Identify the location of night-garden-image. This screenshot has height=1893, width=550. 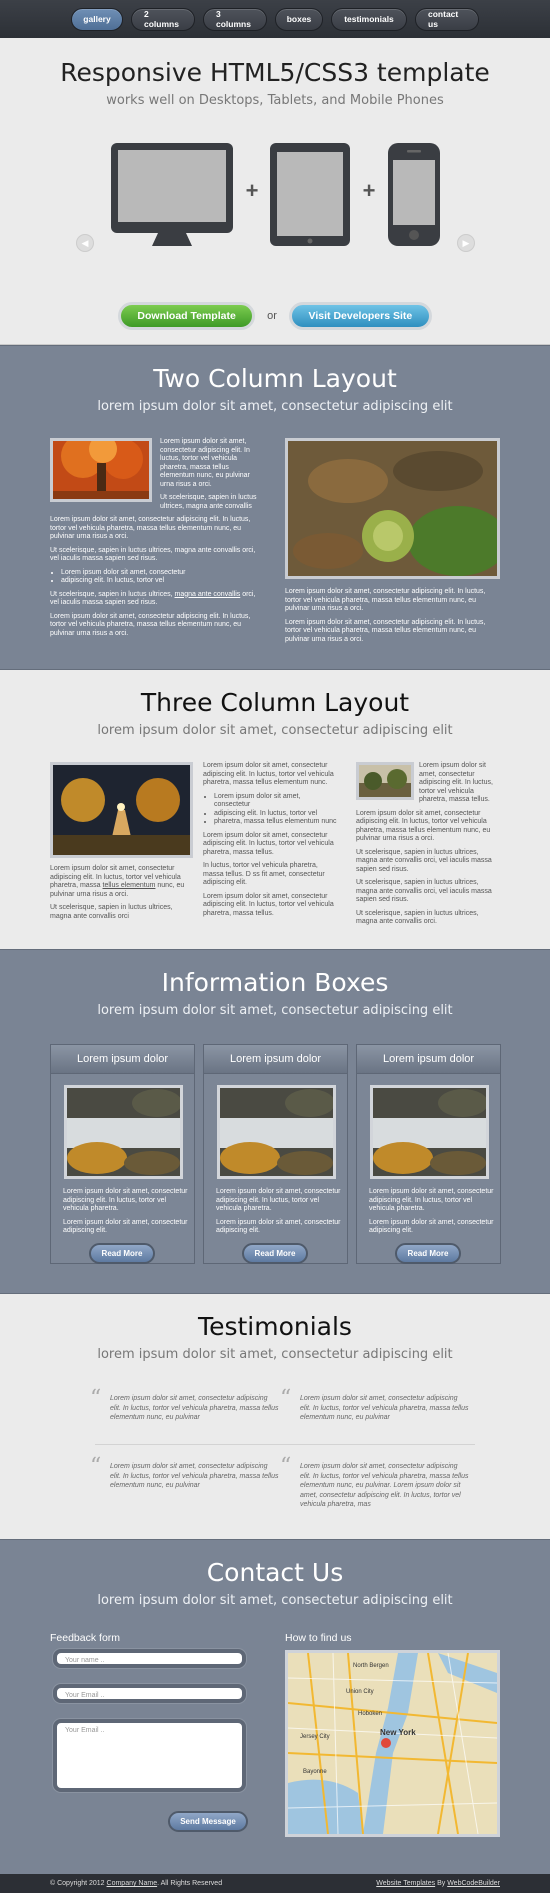
(121, 810).